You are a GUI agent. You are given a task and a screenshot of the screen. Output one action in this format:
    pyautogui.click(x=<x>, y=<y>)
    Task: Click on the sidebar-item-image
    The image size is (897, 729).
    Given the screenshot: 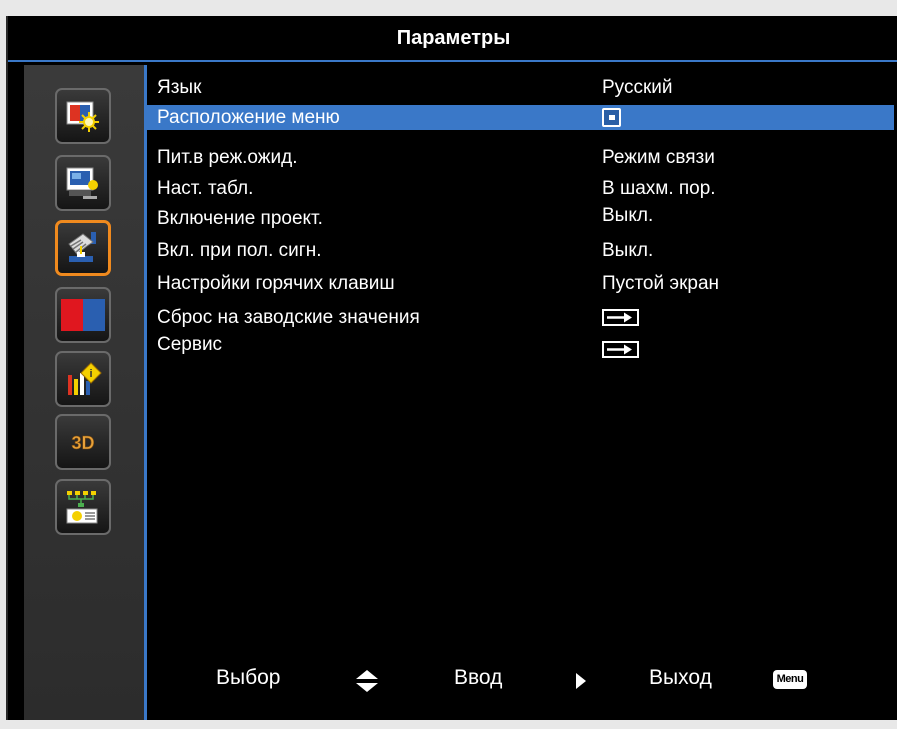 What is the action you would take?
    pyautogui.click(x=83, y=116)
    